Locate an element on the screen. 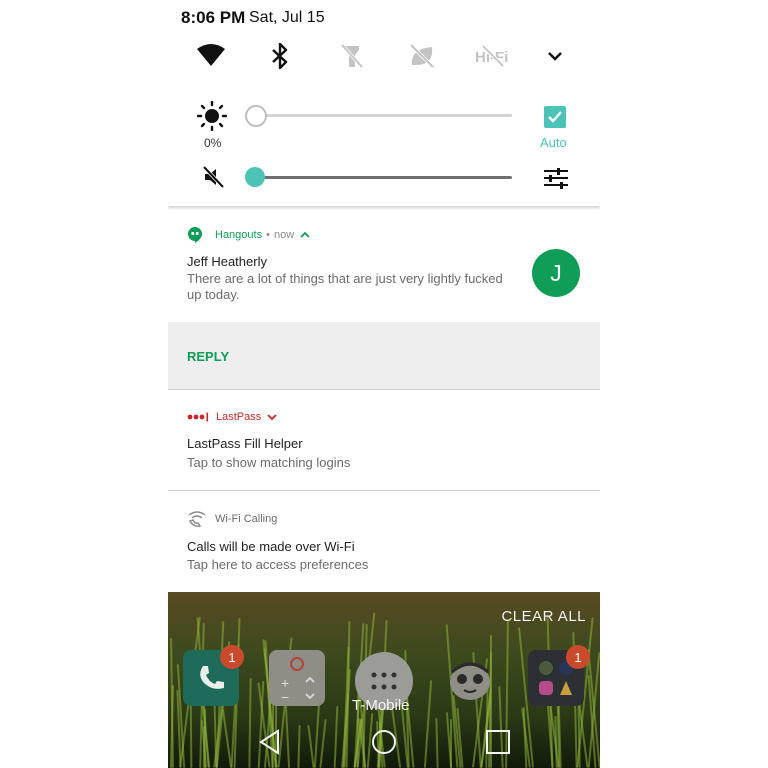 The image size is (768, 768). phone-badge: 1 is located at coordinates (232, 657).